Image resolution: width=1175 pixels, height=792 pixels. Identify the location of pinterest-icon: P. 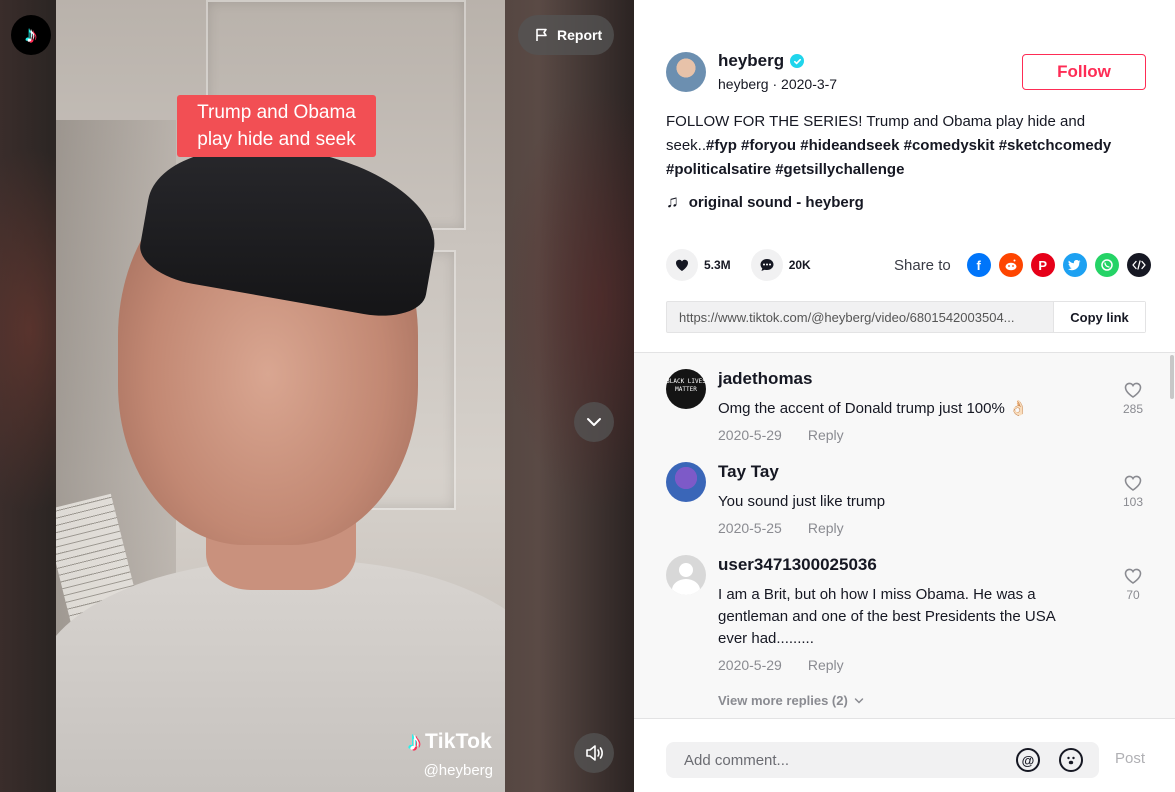
(1042, 265).